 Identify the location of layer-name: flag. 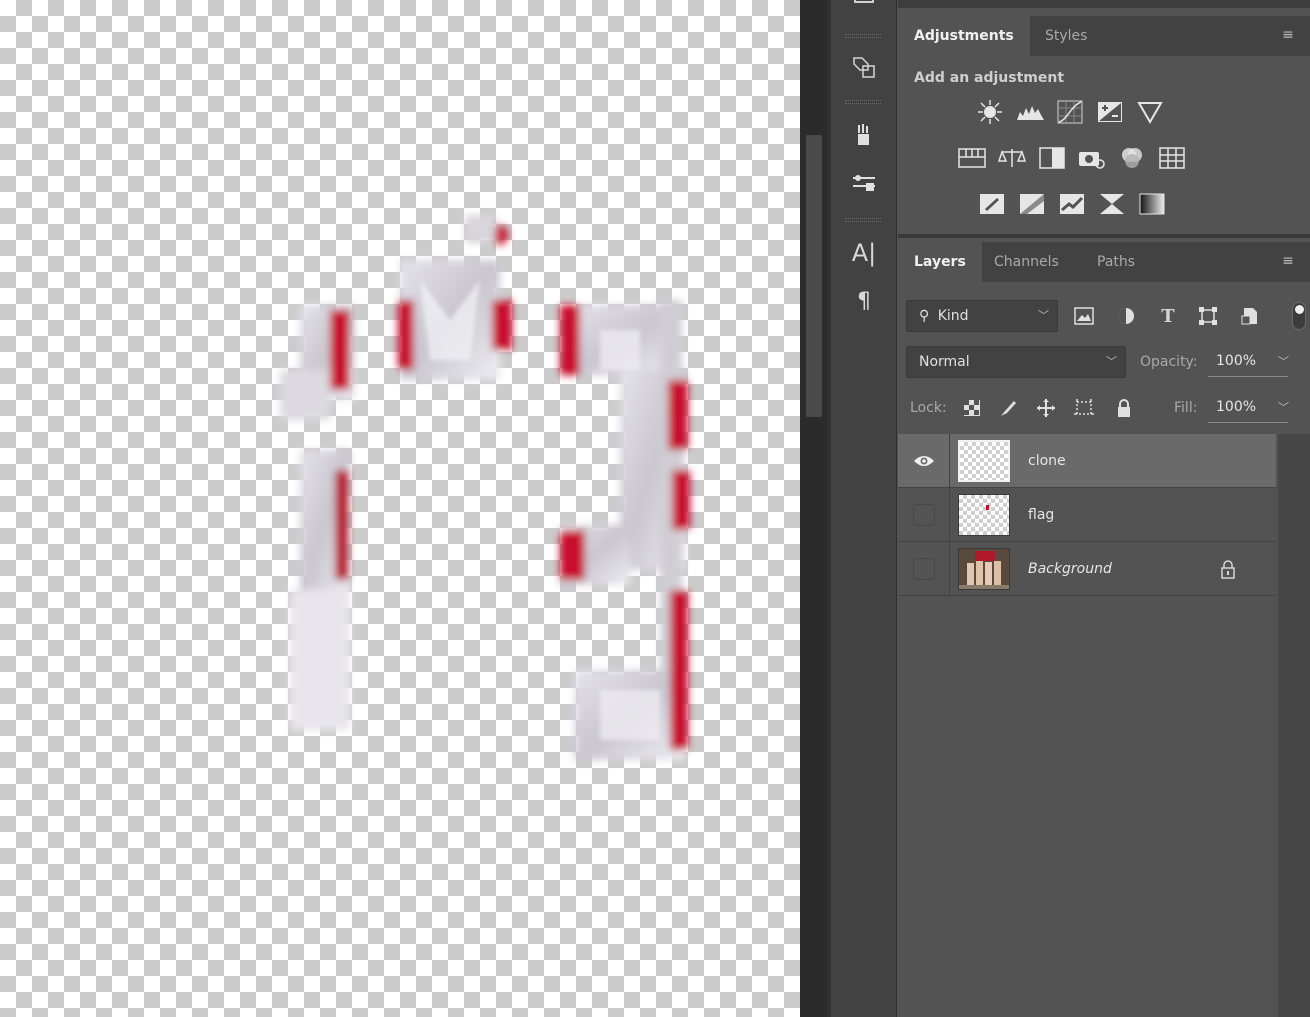
(1041, 515).